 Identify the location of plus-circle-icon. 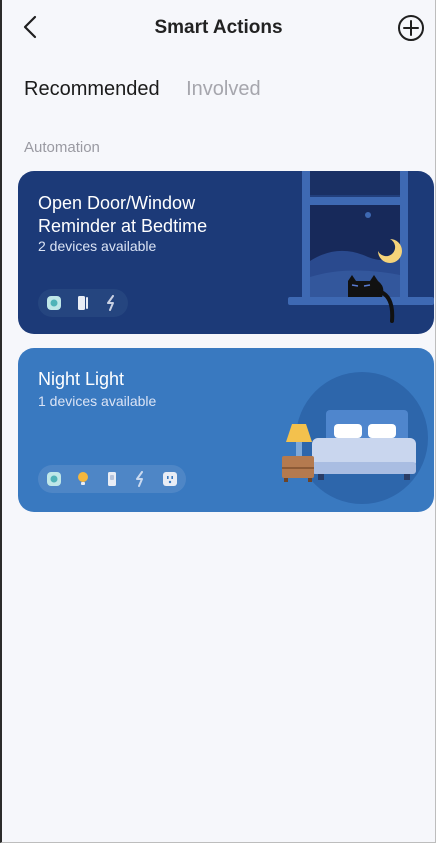
(411, 28).